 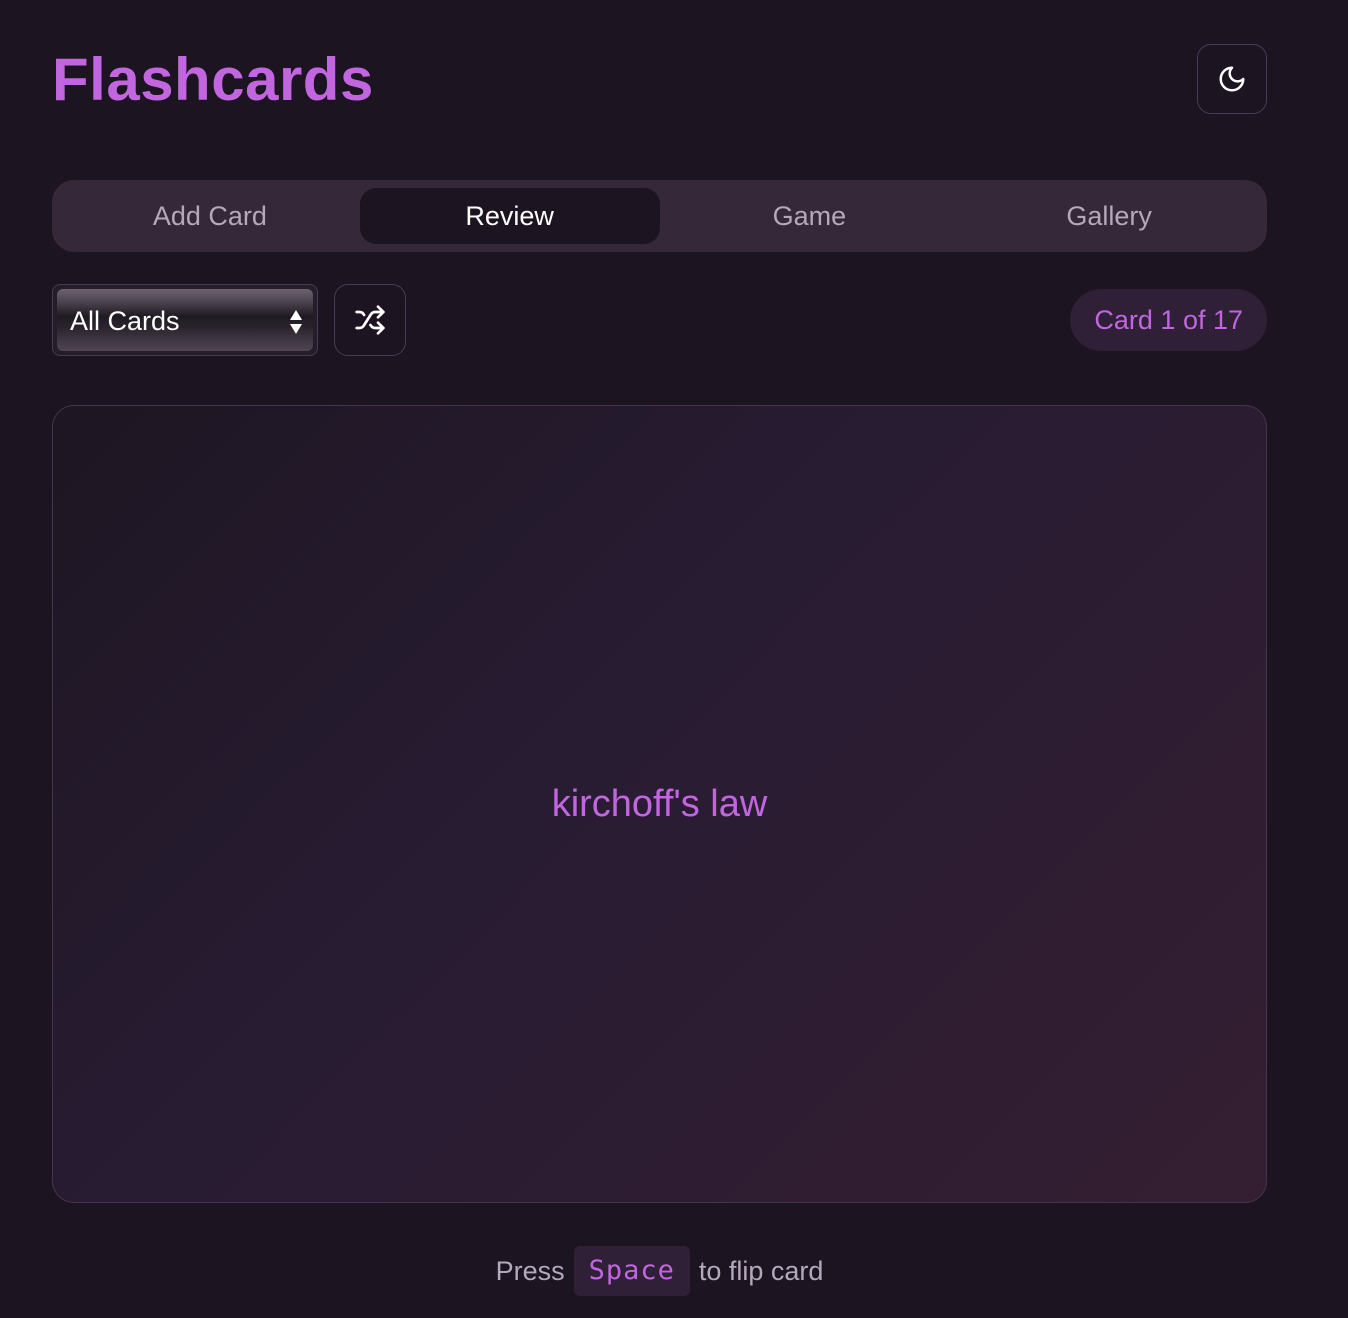 I want to click on card-filter-value: All Cards, so click(x=125, y=321).